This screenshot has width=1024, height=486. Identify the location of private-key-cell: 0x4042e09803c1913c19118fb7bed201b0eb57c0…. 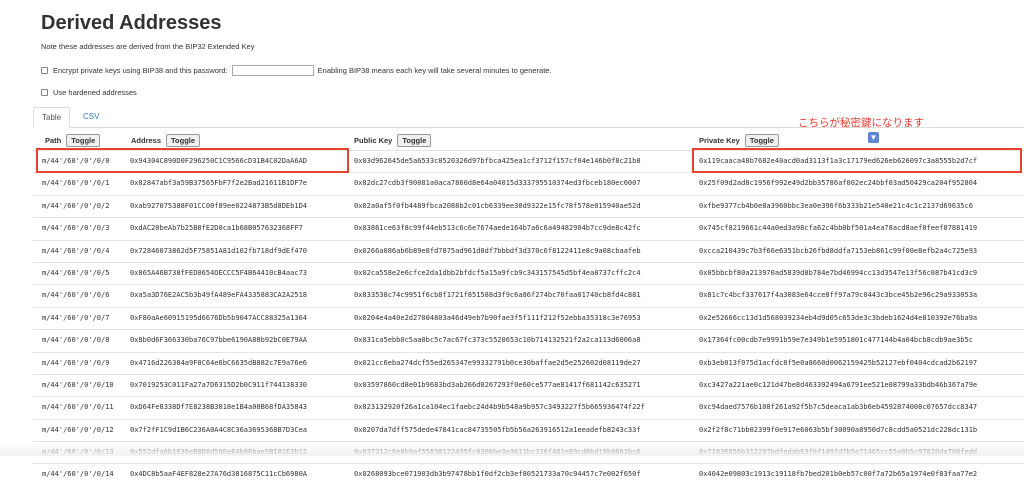
(838, 474).